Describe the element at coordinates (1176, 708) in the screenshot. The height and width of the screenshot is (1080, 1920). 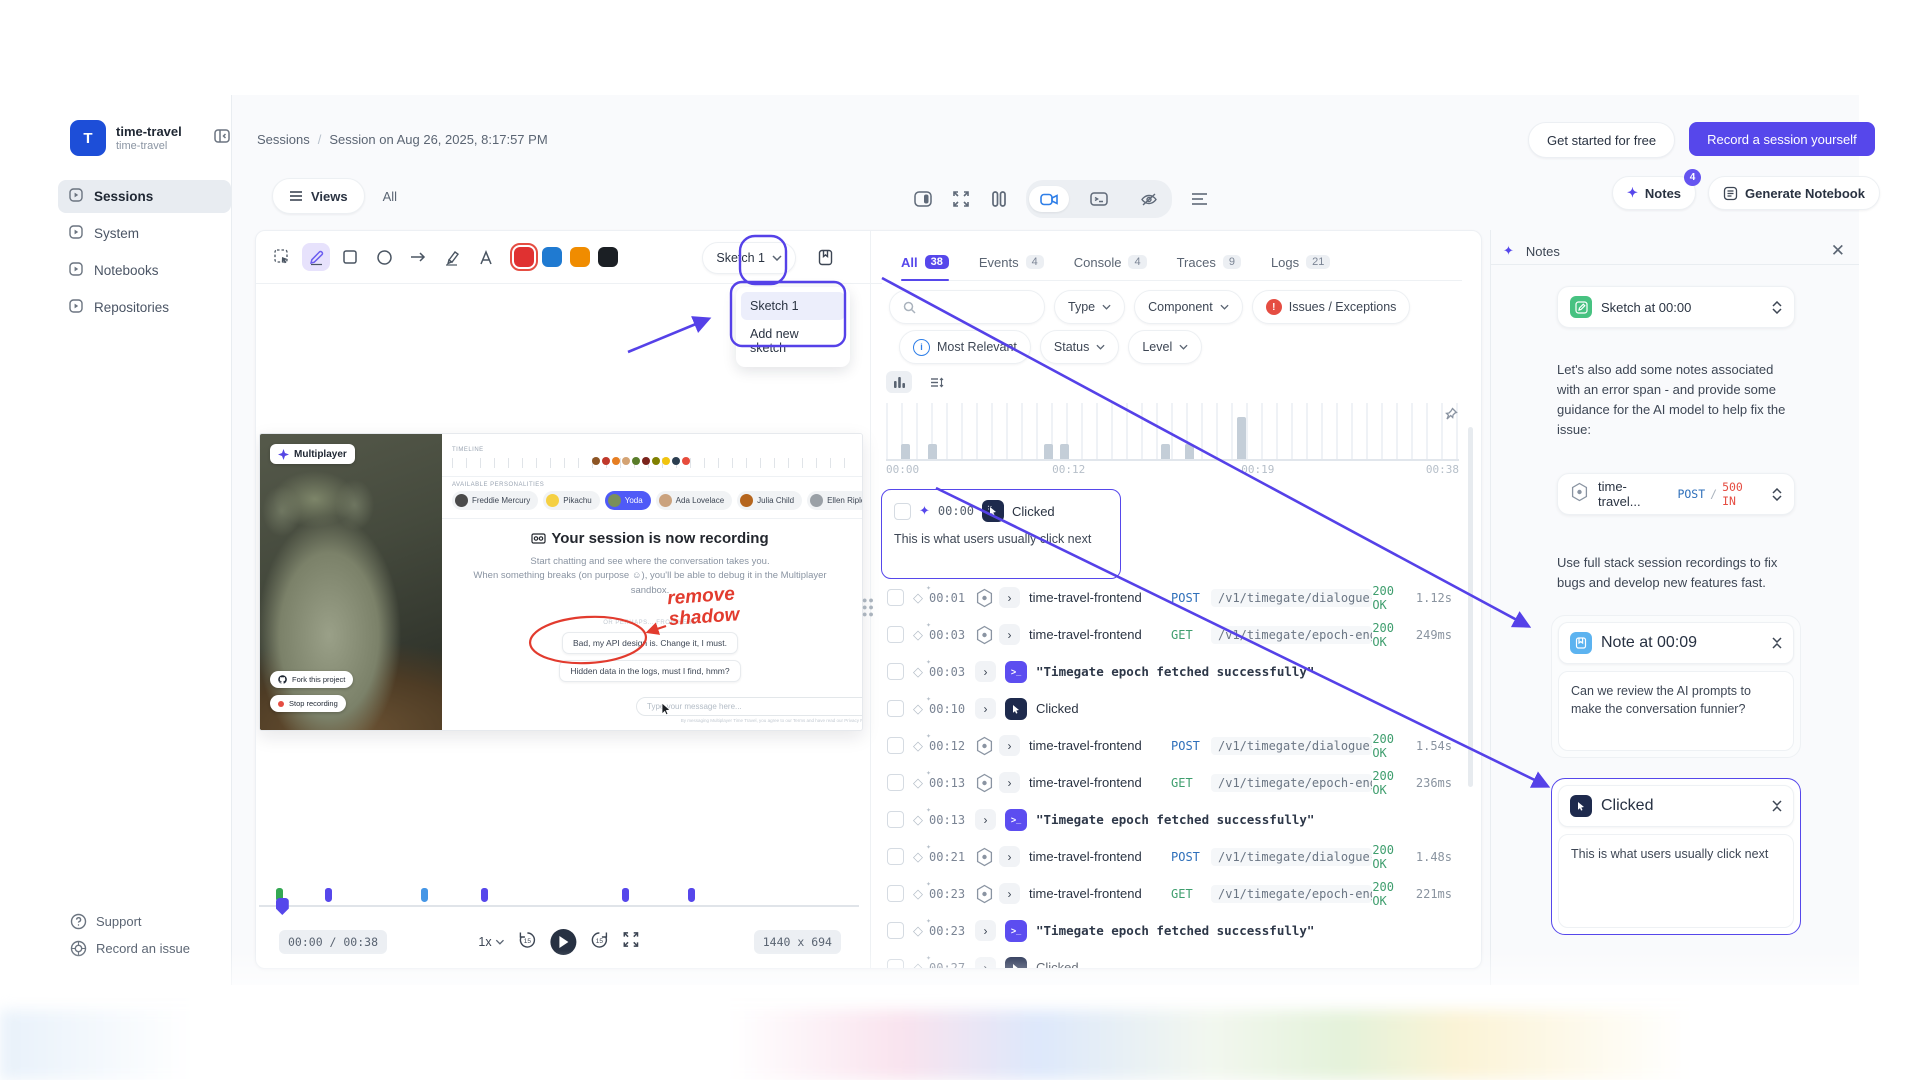
I see `event-row: ◇ 00:10 › >_` at that location.